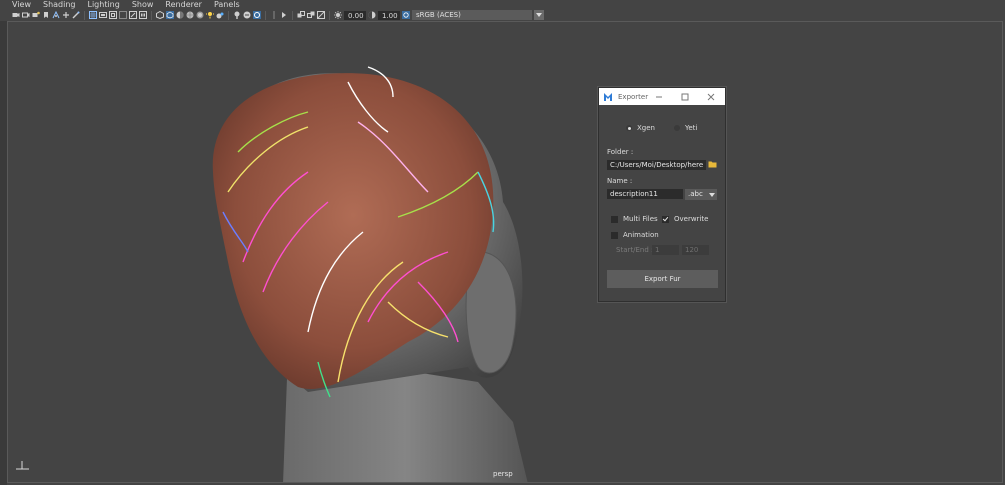  Describe the element at coordinates (656, 165) in the screenshot. I see `folder-path-input: C:/Users/Moi/Desktop/here` at that location.